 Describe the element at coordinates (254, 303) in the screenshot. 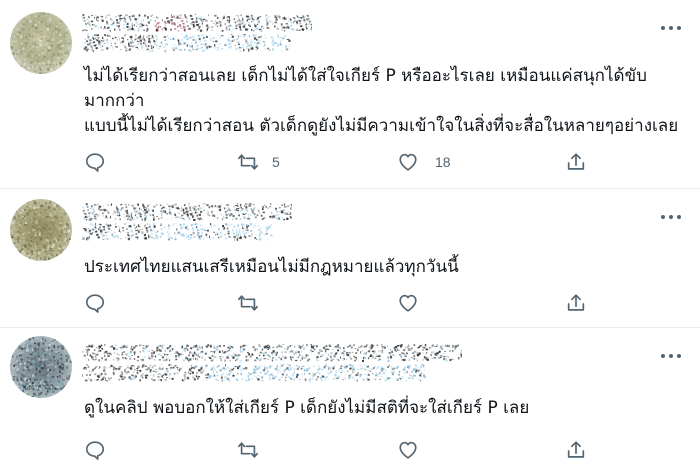

I see `retweet-button` at that location.